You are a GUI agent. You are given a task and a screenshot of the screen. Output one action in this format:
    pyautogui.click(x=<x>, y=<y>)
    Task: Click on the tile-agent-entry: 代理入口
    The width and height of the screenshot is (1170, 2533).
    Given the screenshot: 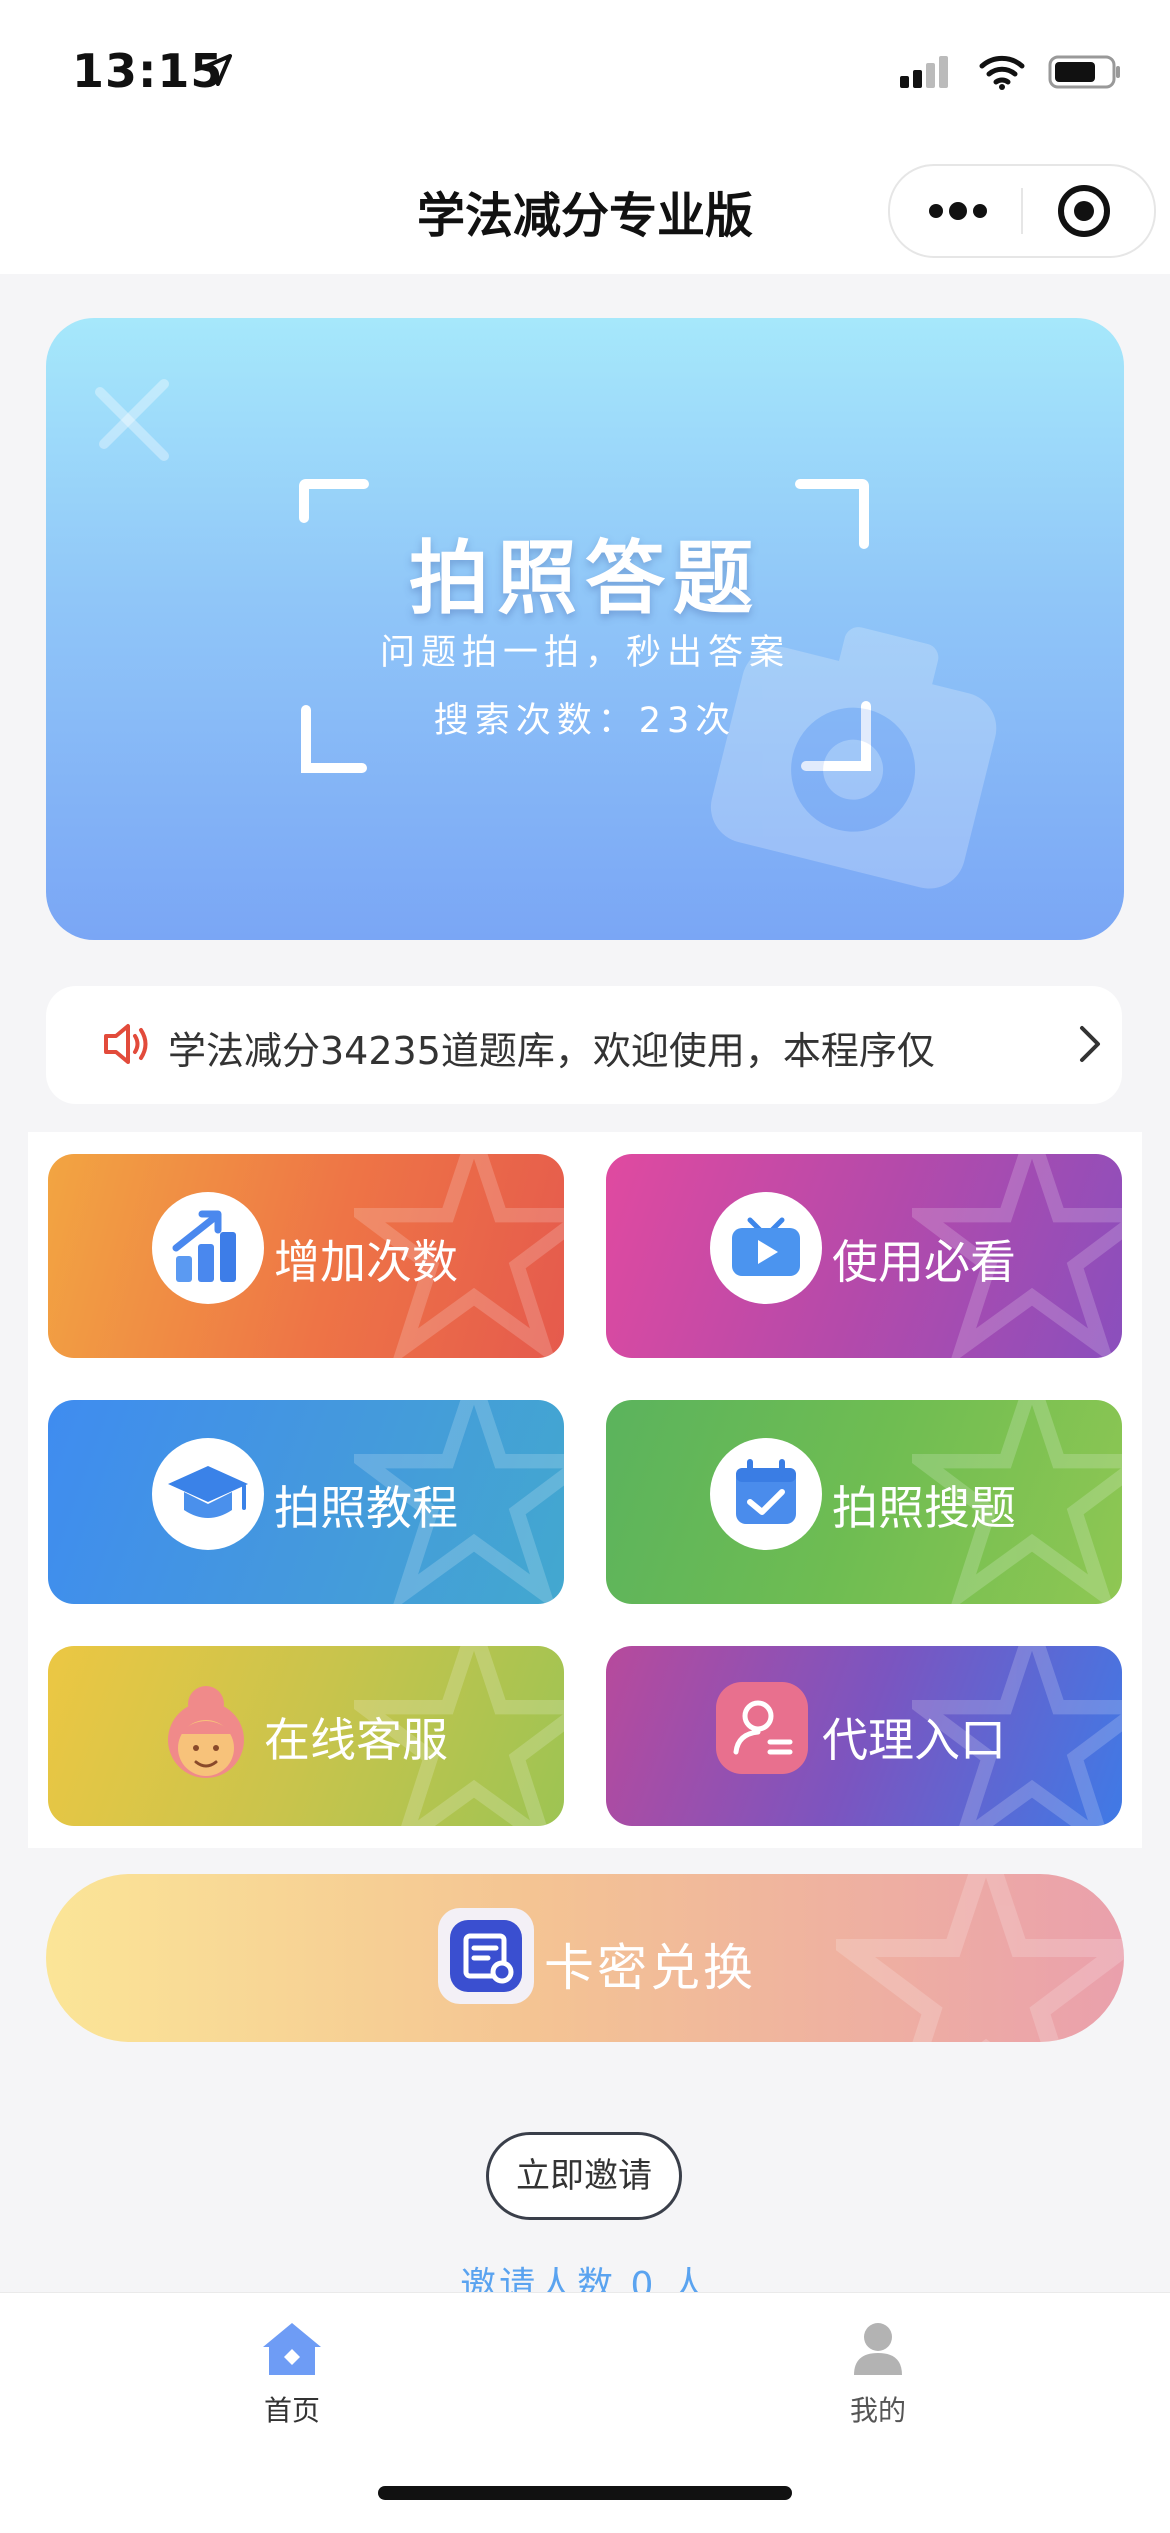 What is the action you would take?
    pyautogui.click(x=864, y=1736)
    